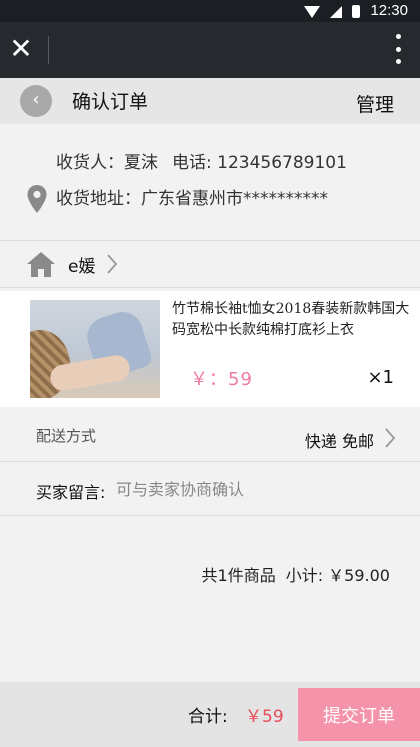  I want to click on app-bar: ✕, so click(210, 50).